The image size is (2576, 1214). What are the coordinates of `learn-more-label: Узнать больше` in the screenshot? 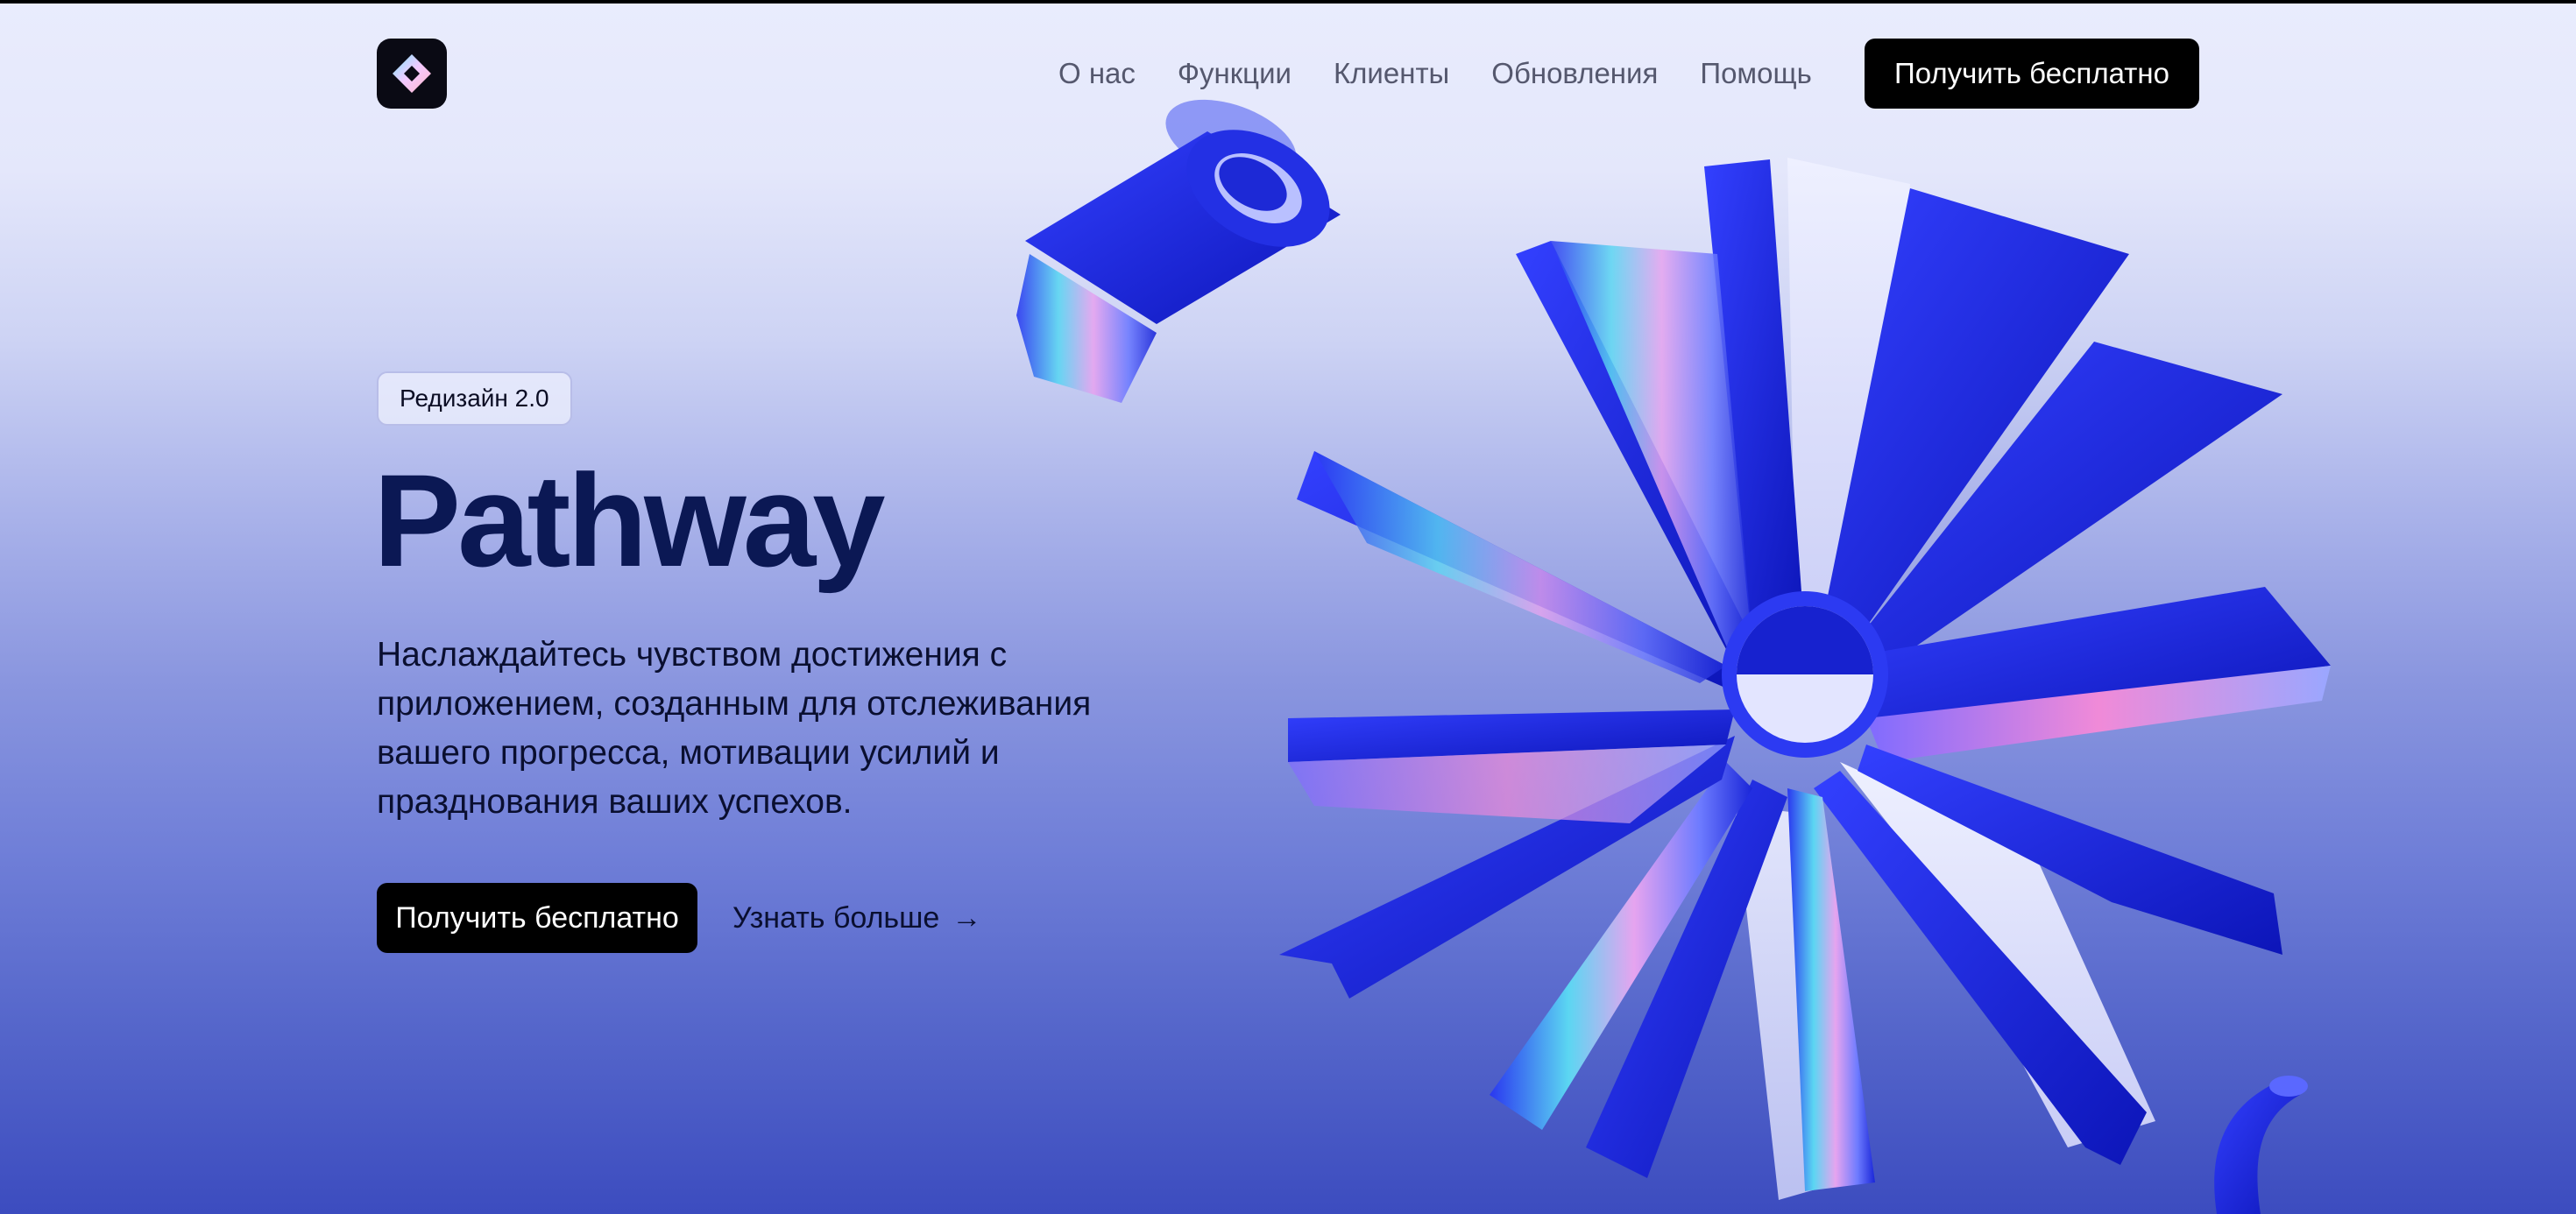 It's located at (836, 917).